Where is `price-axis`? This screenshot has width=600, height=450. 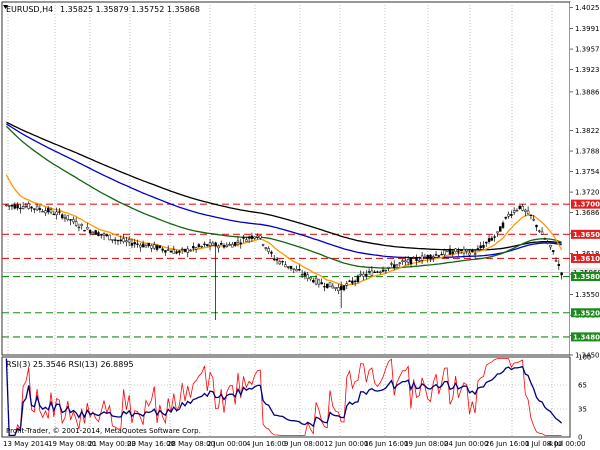
price-axis is located at coordinates (585, 178).